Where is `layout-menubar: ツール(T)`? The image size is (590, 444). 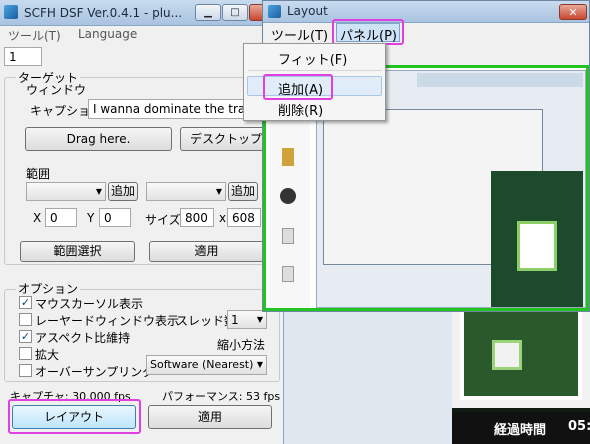 layout-menubar: ツール(T) is located at coordinates (426, 34).